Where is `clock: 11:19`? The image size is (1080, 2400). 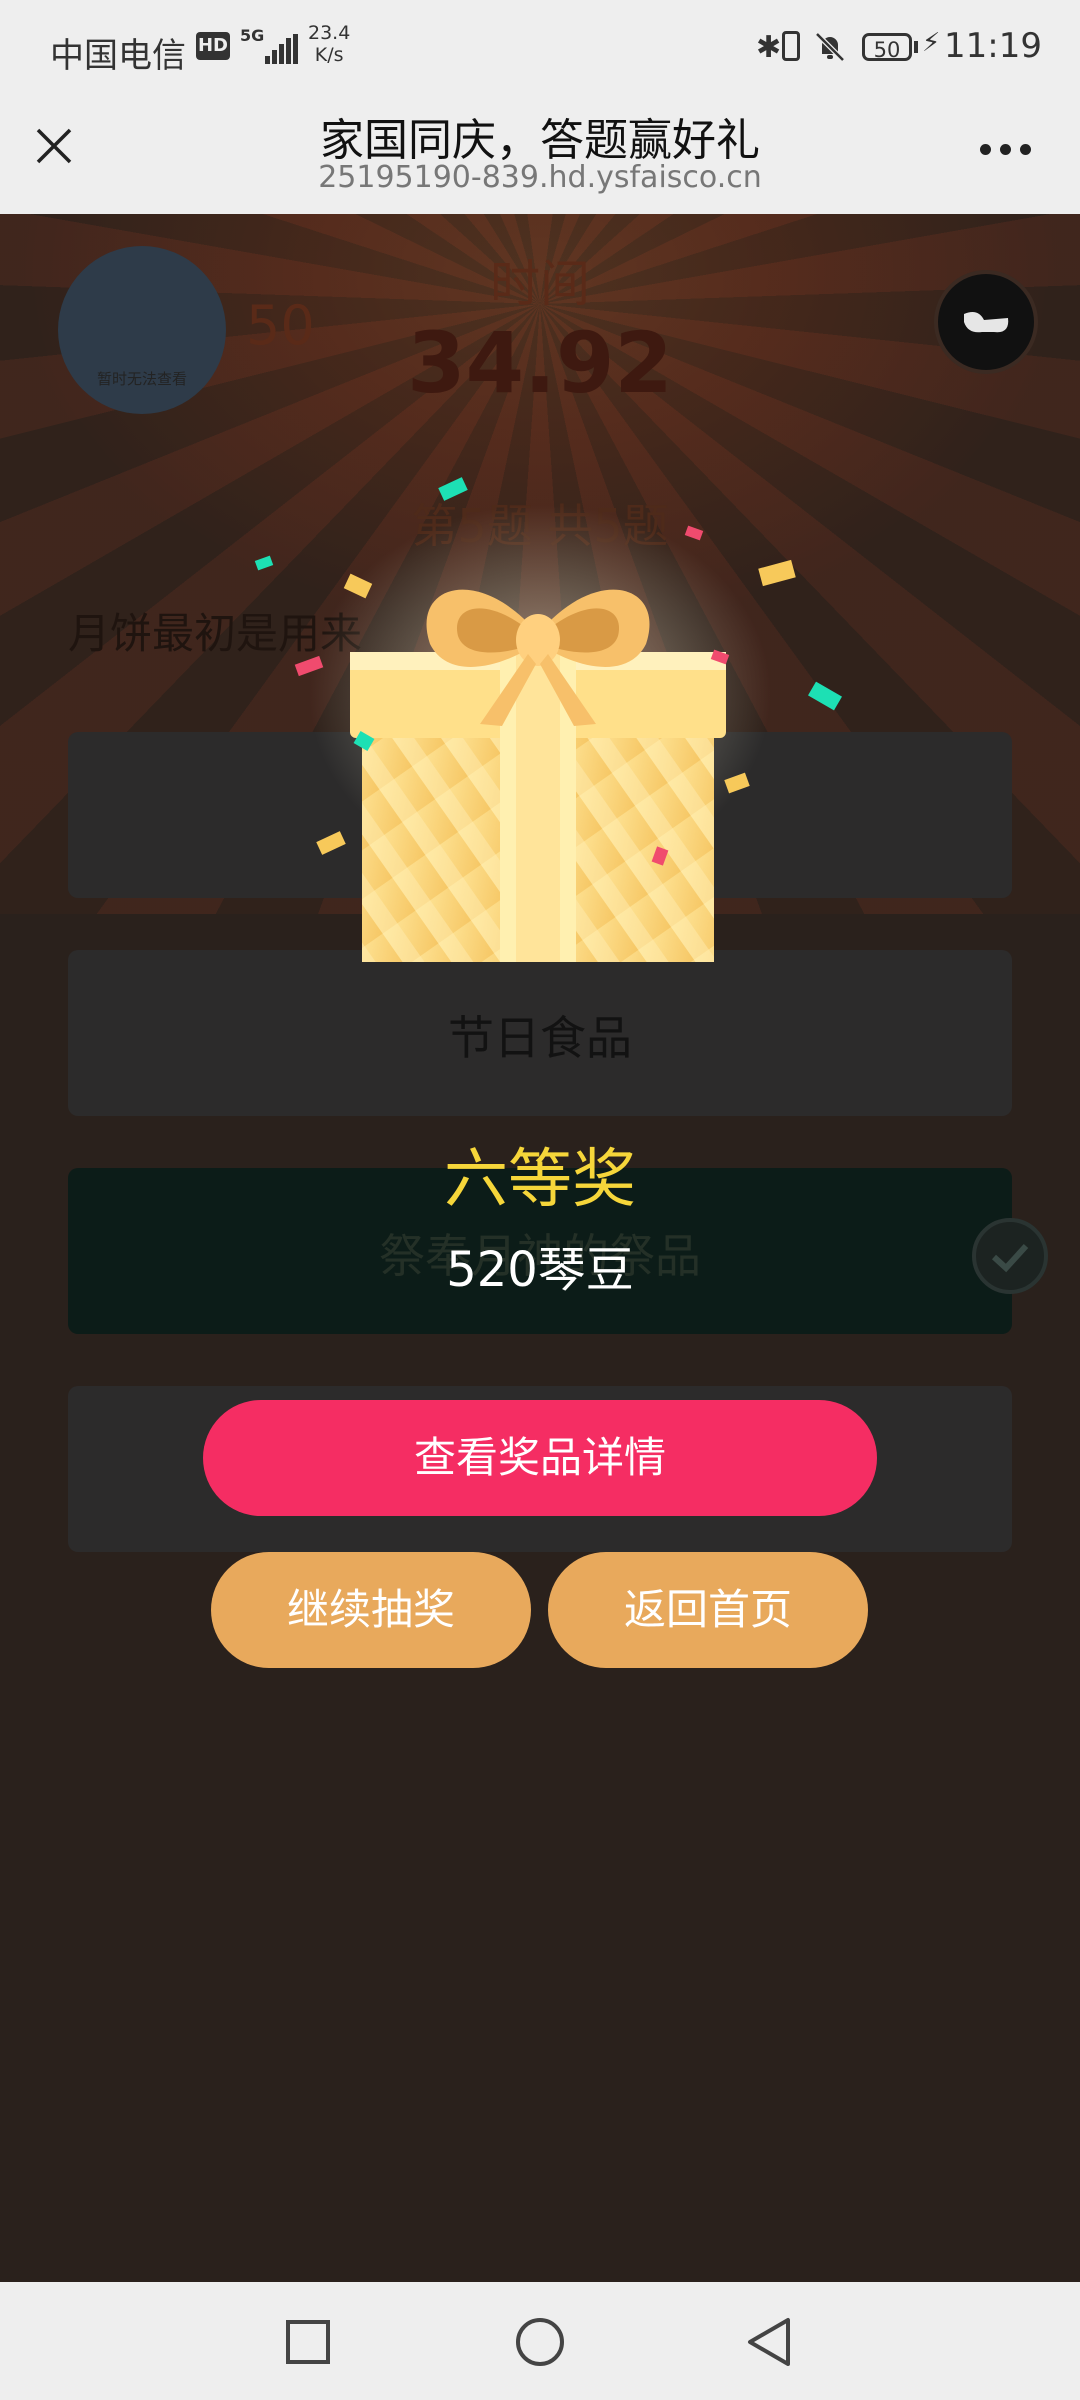 clock: 11:19 is located at coordinates (993, 46).